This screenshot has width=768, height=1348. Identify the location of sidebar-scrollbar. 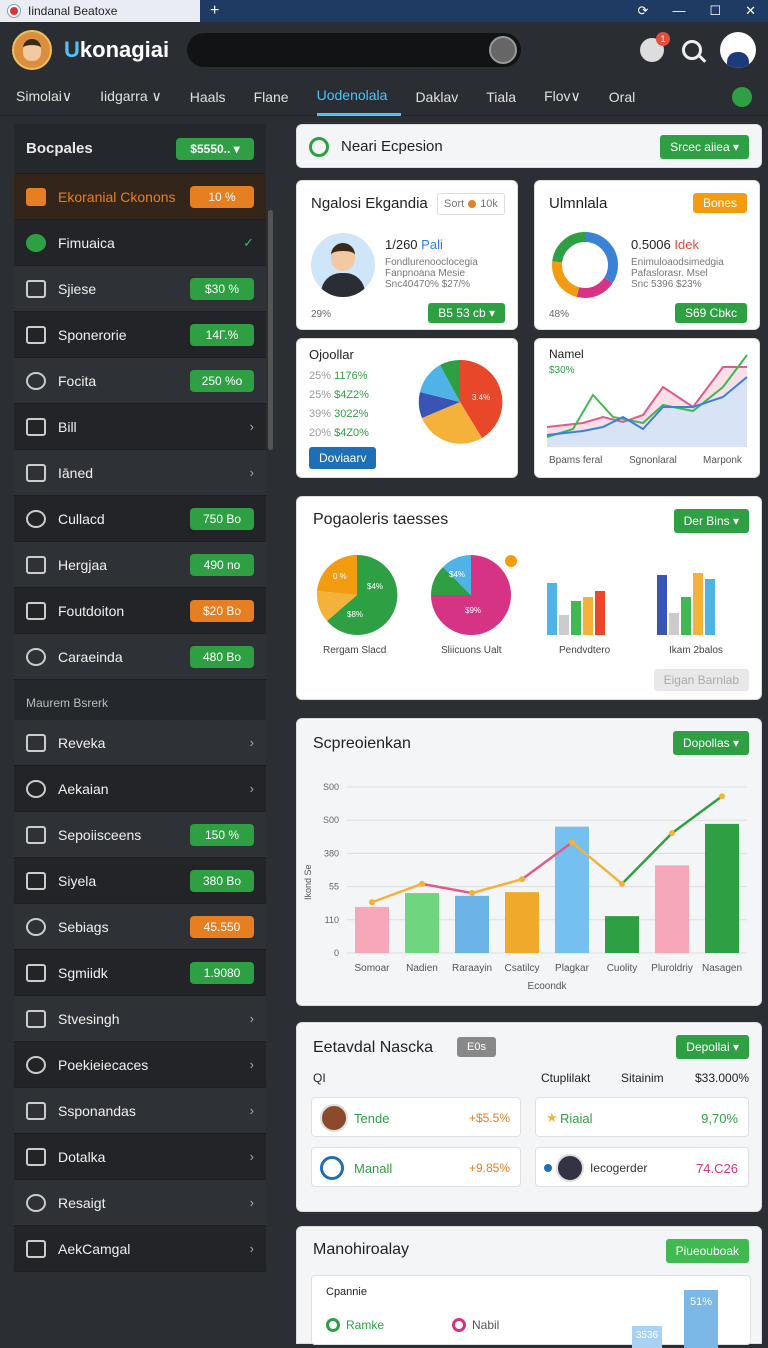
(270, 330).